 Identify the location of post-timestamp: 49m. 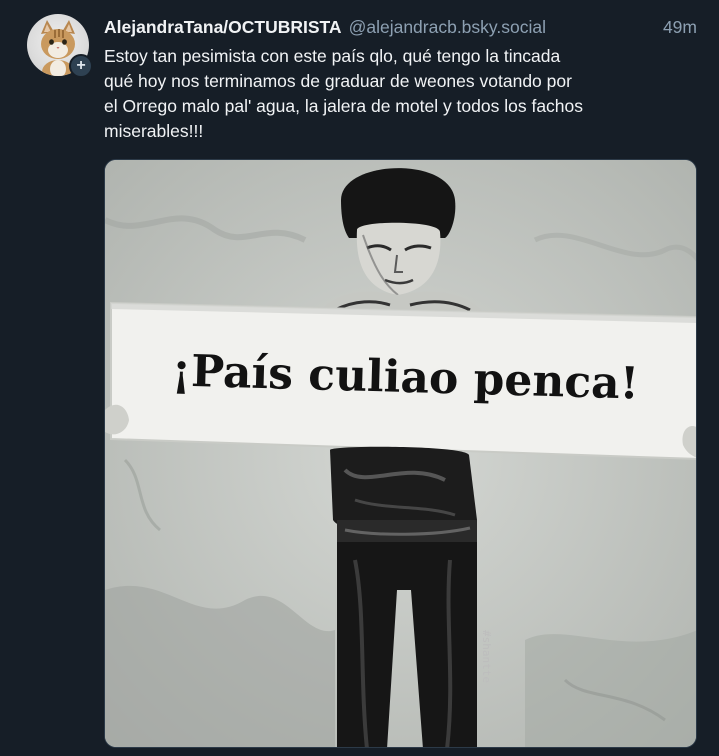
(680, 27).